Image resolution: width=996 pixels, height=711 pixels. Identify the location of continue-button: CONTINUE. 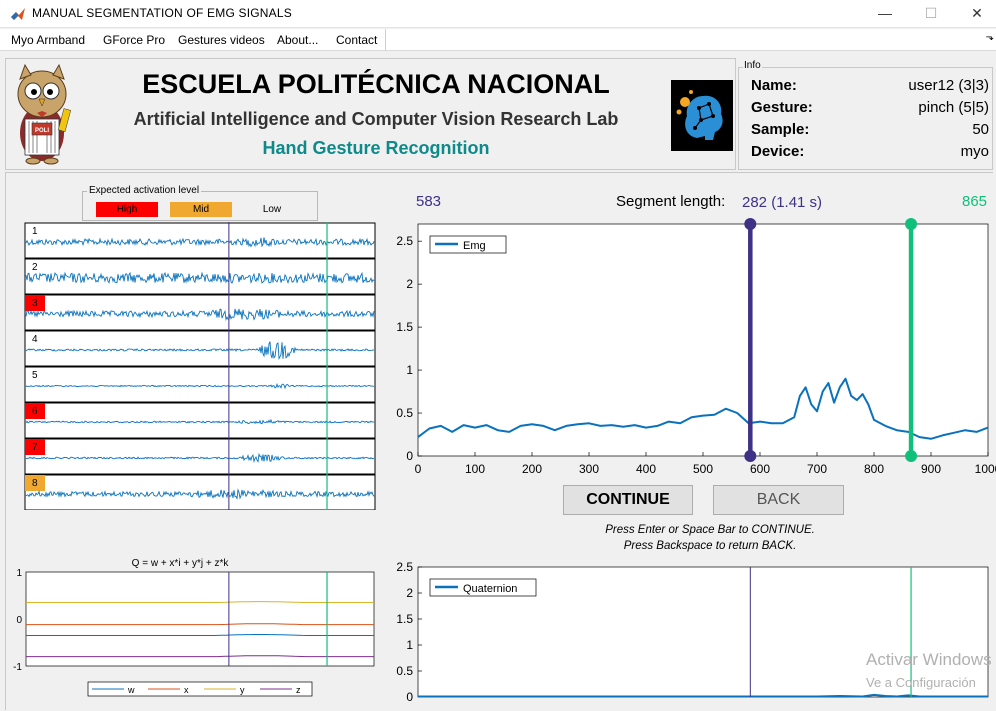
(628, 500).